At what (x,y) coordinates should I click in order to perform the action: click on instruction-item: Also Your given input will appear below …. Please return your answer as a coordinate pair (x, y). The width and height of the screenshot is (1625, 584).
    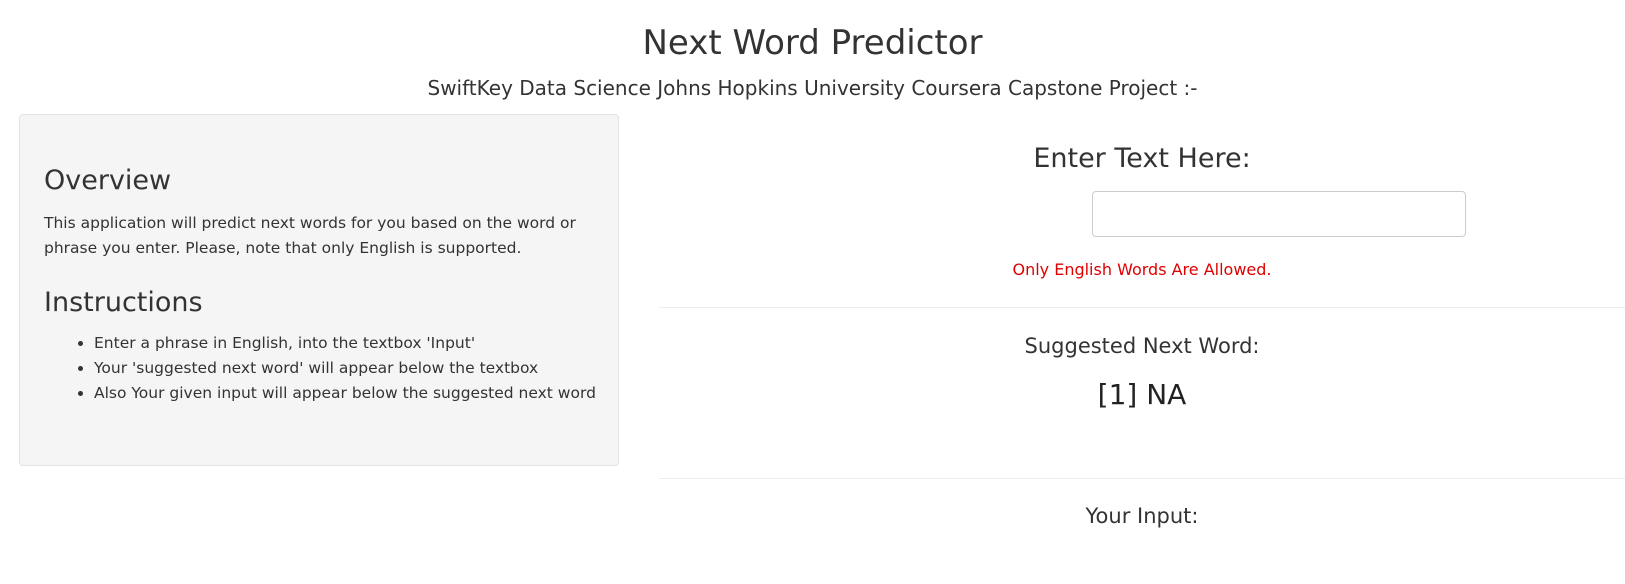
    Looking at the image, I should click on (354, 393).